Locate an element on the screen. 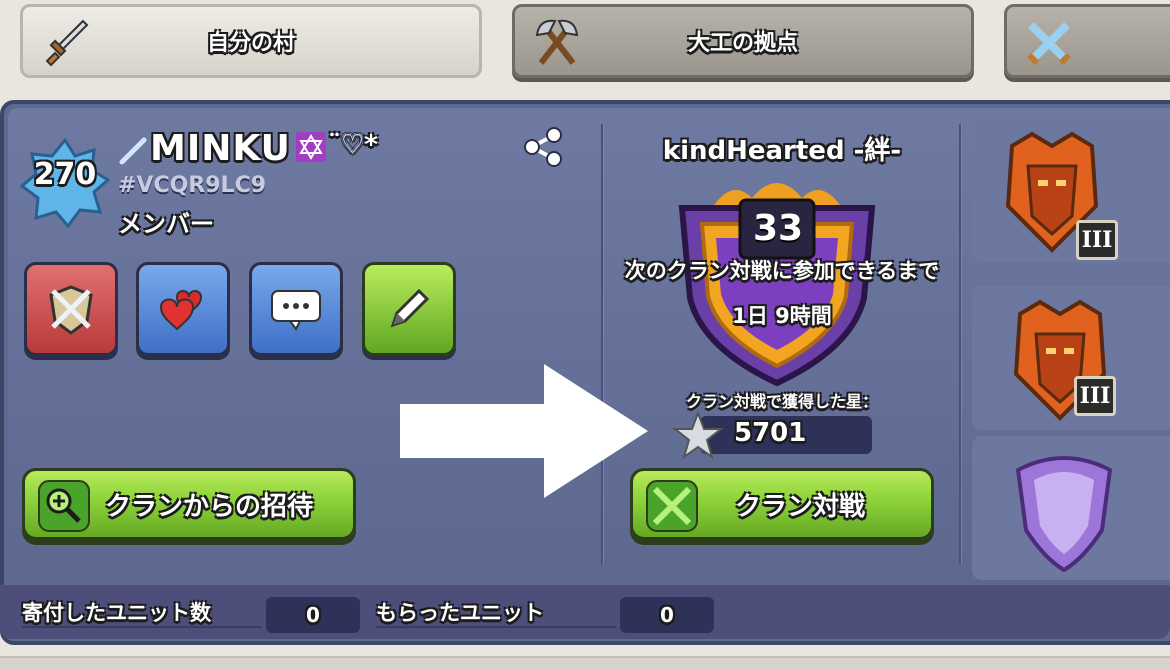  next-panel-edge is located at coordinates (585, 663).